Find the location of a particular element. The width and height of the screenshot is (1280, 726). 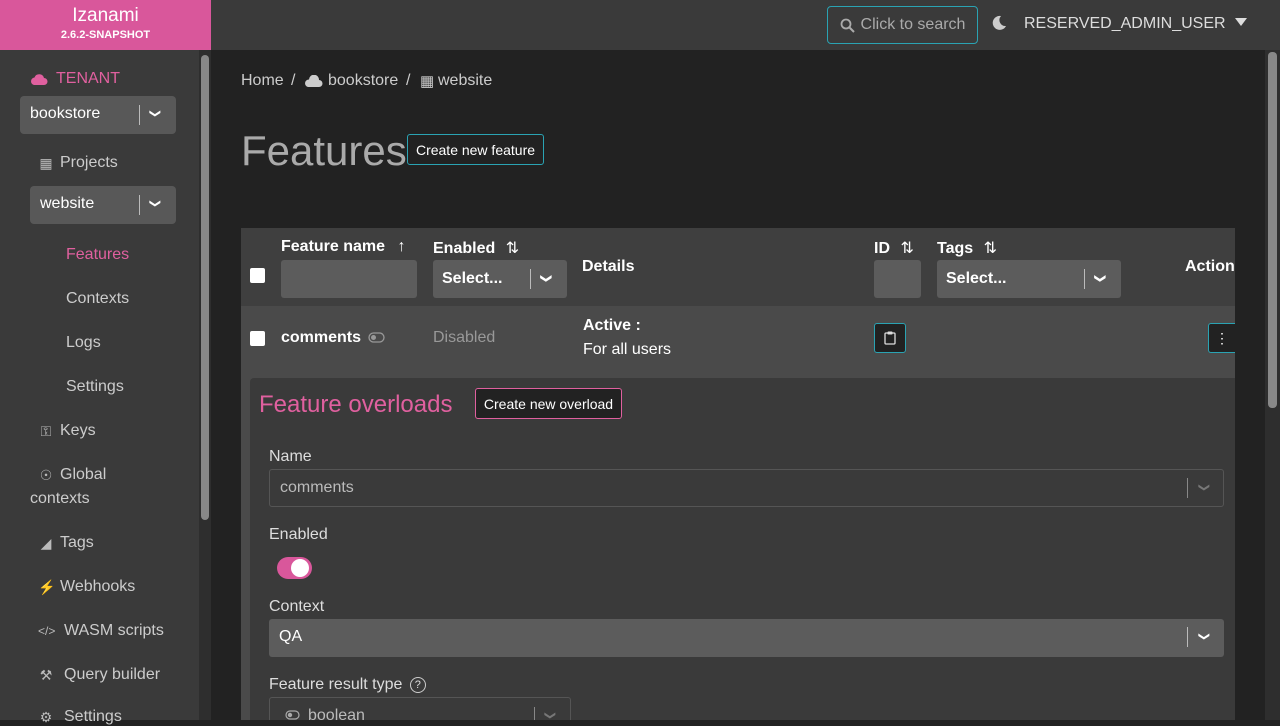

globe-icon: ☉ is located at coordinates (46, 474).